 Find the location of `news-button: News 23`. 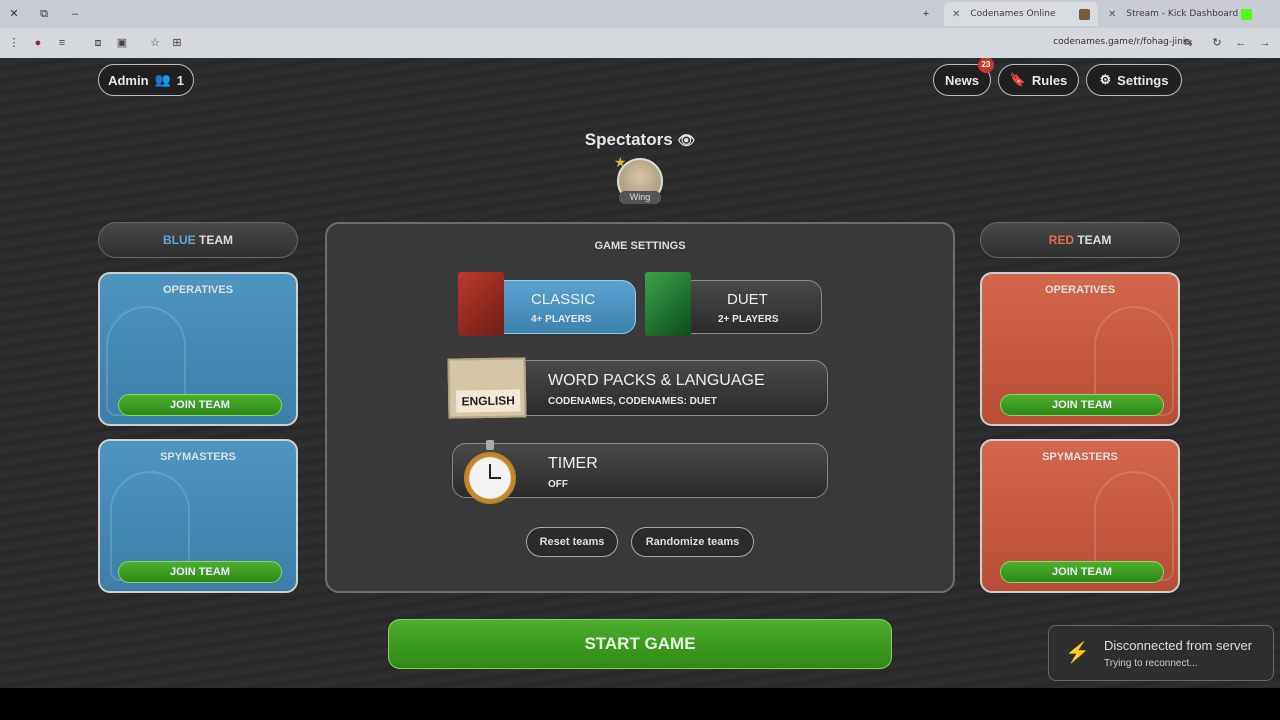

news-button: News 23 is located at coordinates (963, 77).